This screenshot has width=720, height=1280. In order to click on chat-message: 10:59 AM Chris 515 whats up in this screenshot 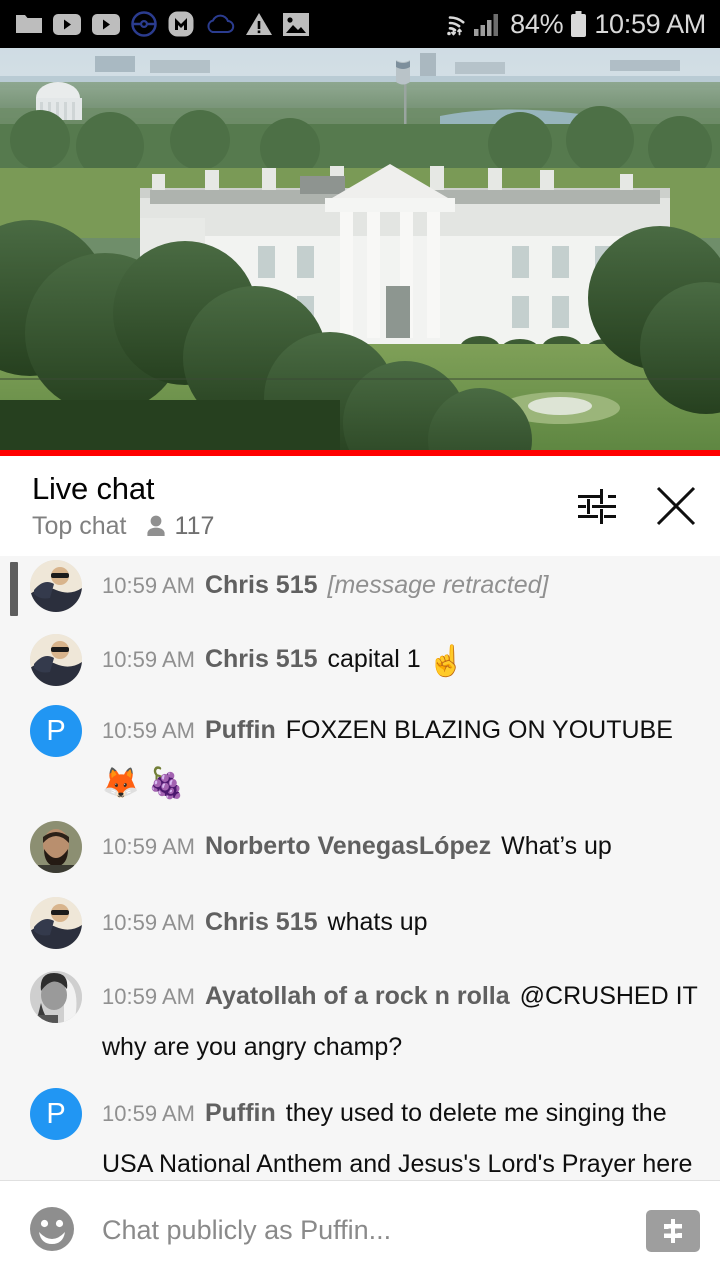, I will do `click(360, 923)`.